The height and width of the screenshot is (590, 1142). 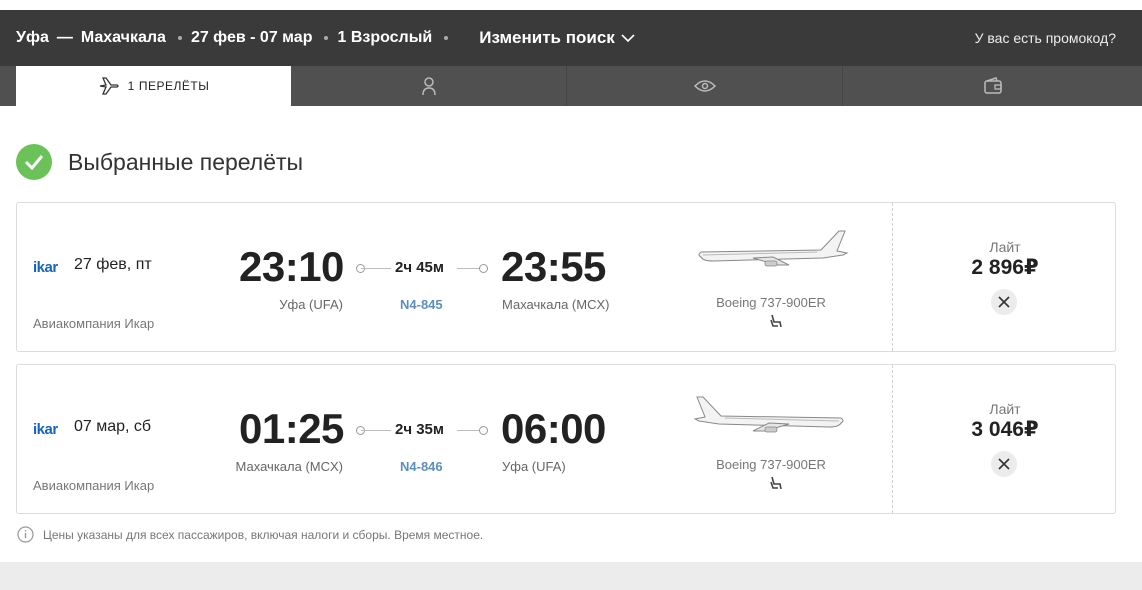 I want to click on selected-flights-header: Выбранные перелёты, so click(x=159, y=162).